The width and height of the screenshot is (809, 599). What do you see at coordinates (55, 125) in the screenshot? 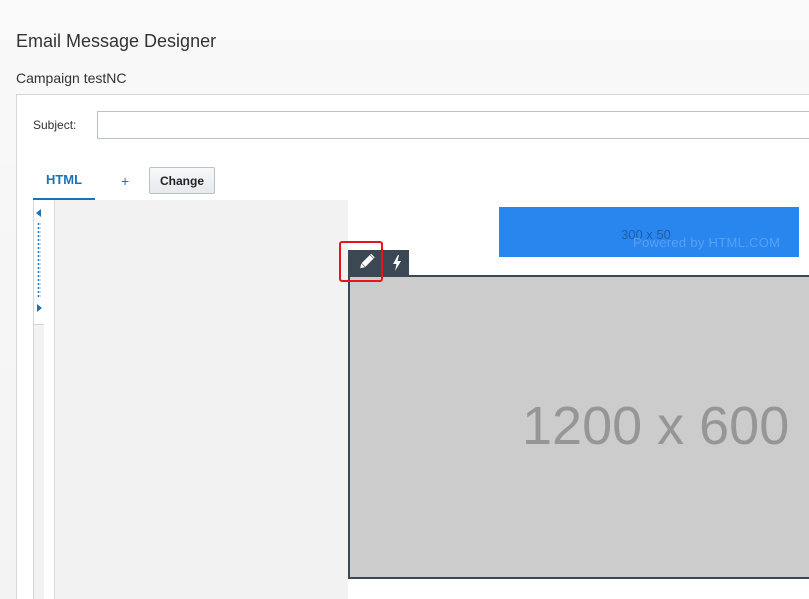
I see `subject-label: Subject:` at bounding box center [55, 125].